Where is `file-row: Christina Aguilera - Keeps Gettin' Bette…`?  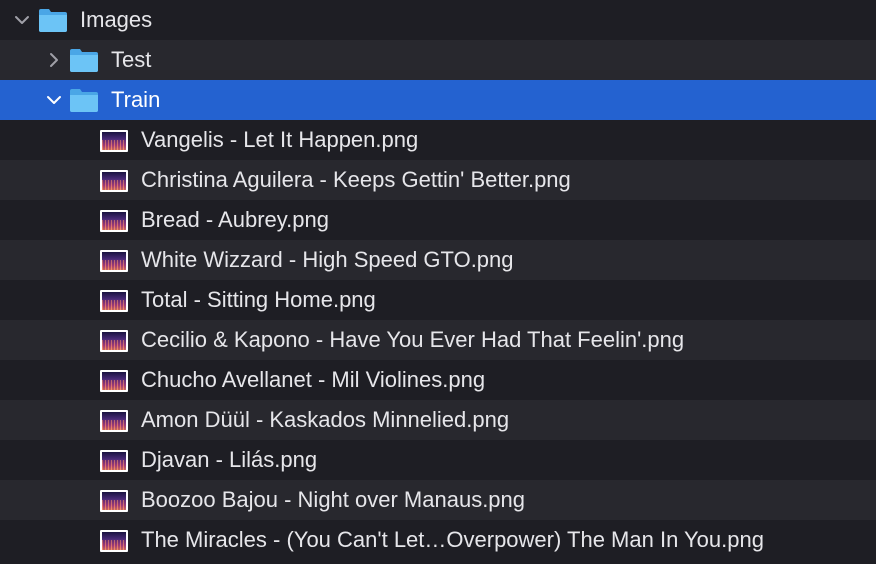
file-row: Christina Aguilera - Keeps Gettin' Bette… is located at coordinates (438, 180).